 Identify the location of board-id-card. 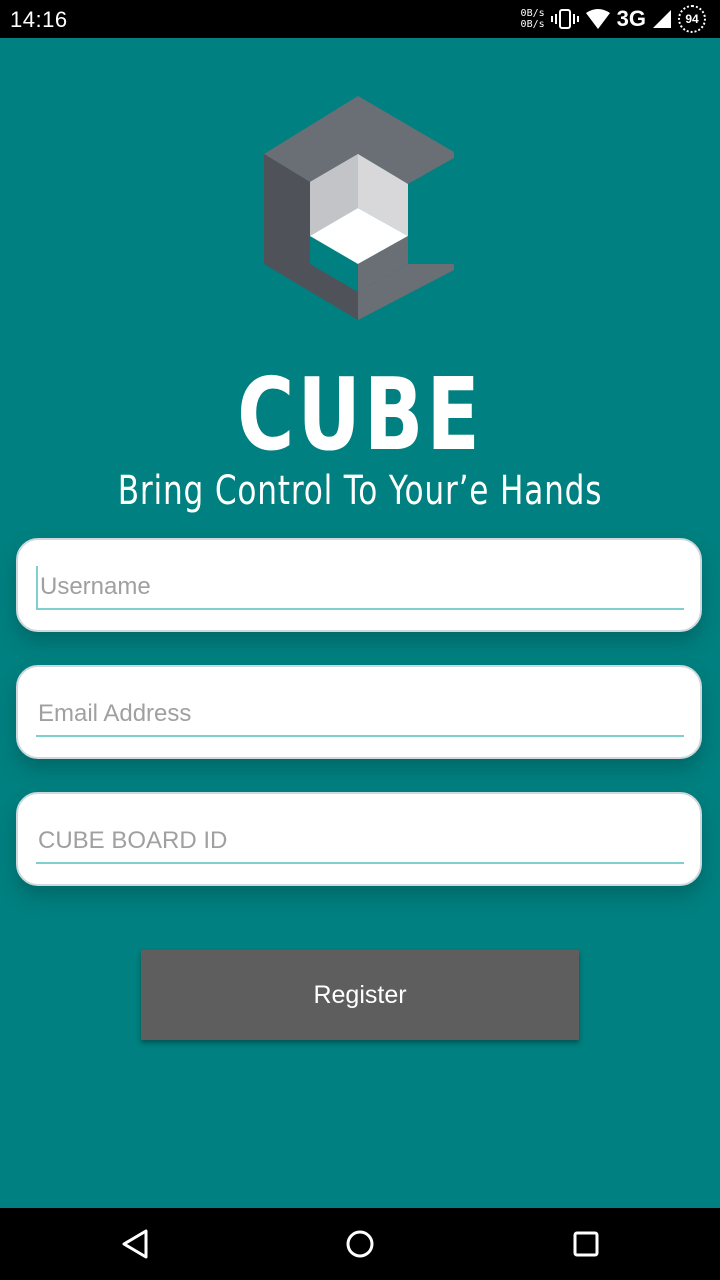
(359, 839).